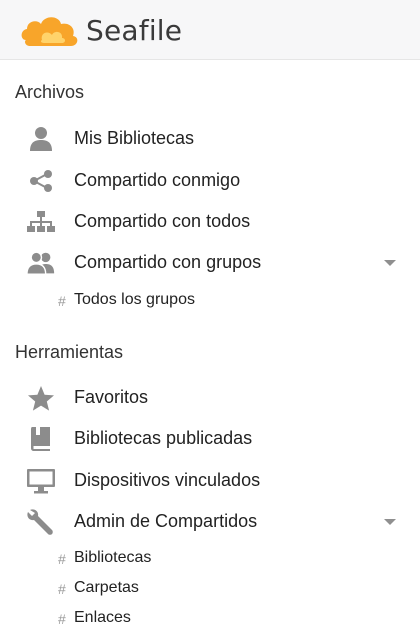 The height and width of the screenshot is (643, 420). Describe the element at coordinates (41, 398) in the screenshot. I see `star-icon` at that location.